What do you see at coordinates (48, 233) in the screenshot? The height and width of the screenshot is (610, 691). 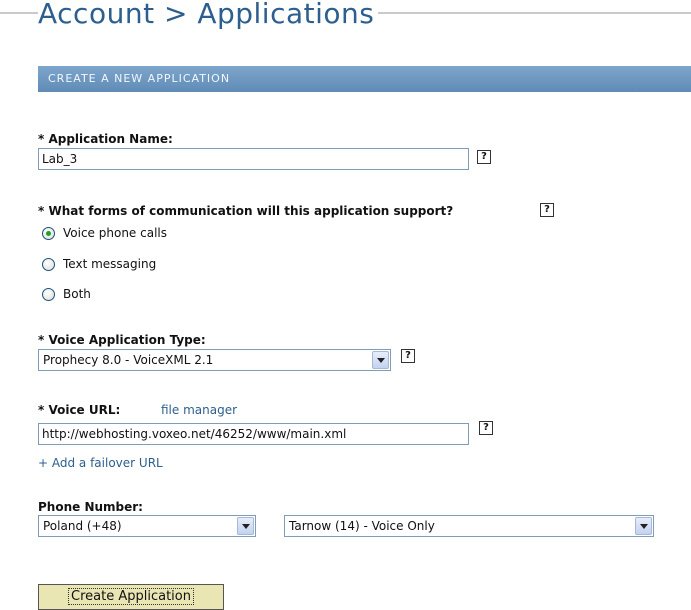 I see `radio-selected-icon` at bounding box center [48, 233].